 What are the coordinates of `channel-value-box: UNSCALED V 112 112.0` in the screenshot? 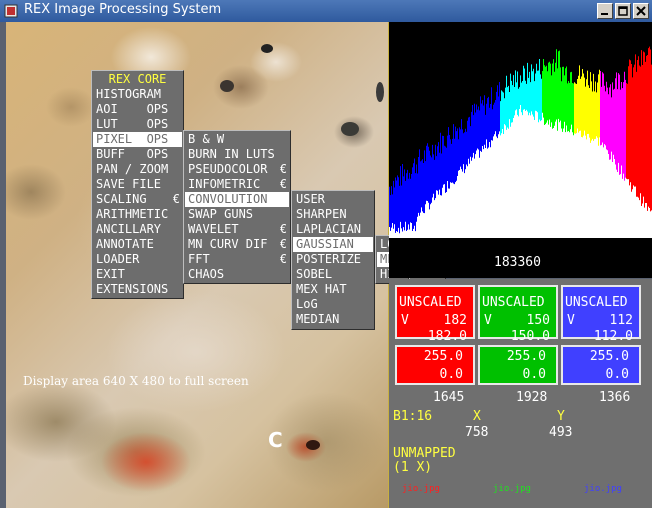 It's located at (601, 314).